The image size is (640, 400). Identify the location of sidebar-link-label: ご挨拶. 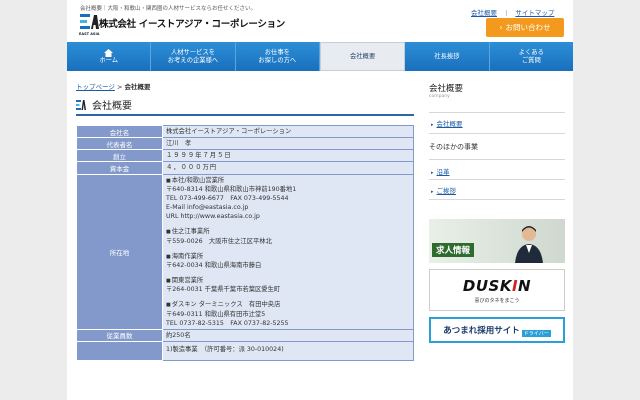
(446, 191).